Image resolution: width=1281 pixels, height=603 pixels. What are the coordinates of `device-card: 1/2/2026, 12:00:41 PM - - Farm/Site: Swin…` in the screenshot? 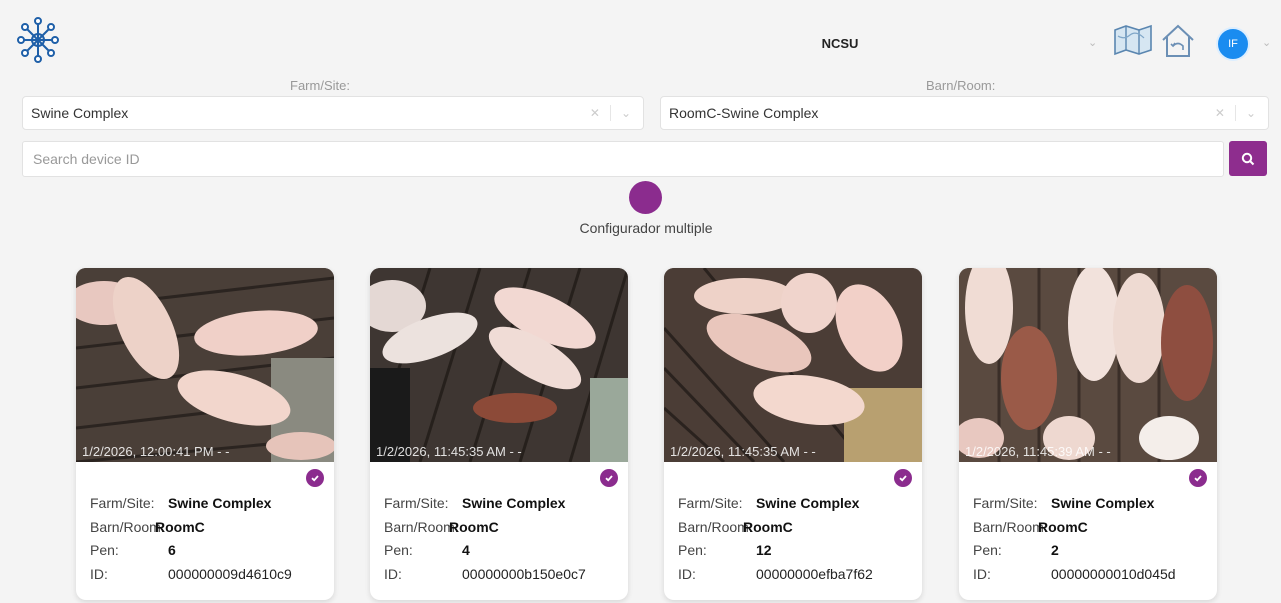 It's located at (205, 434).